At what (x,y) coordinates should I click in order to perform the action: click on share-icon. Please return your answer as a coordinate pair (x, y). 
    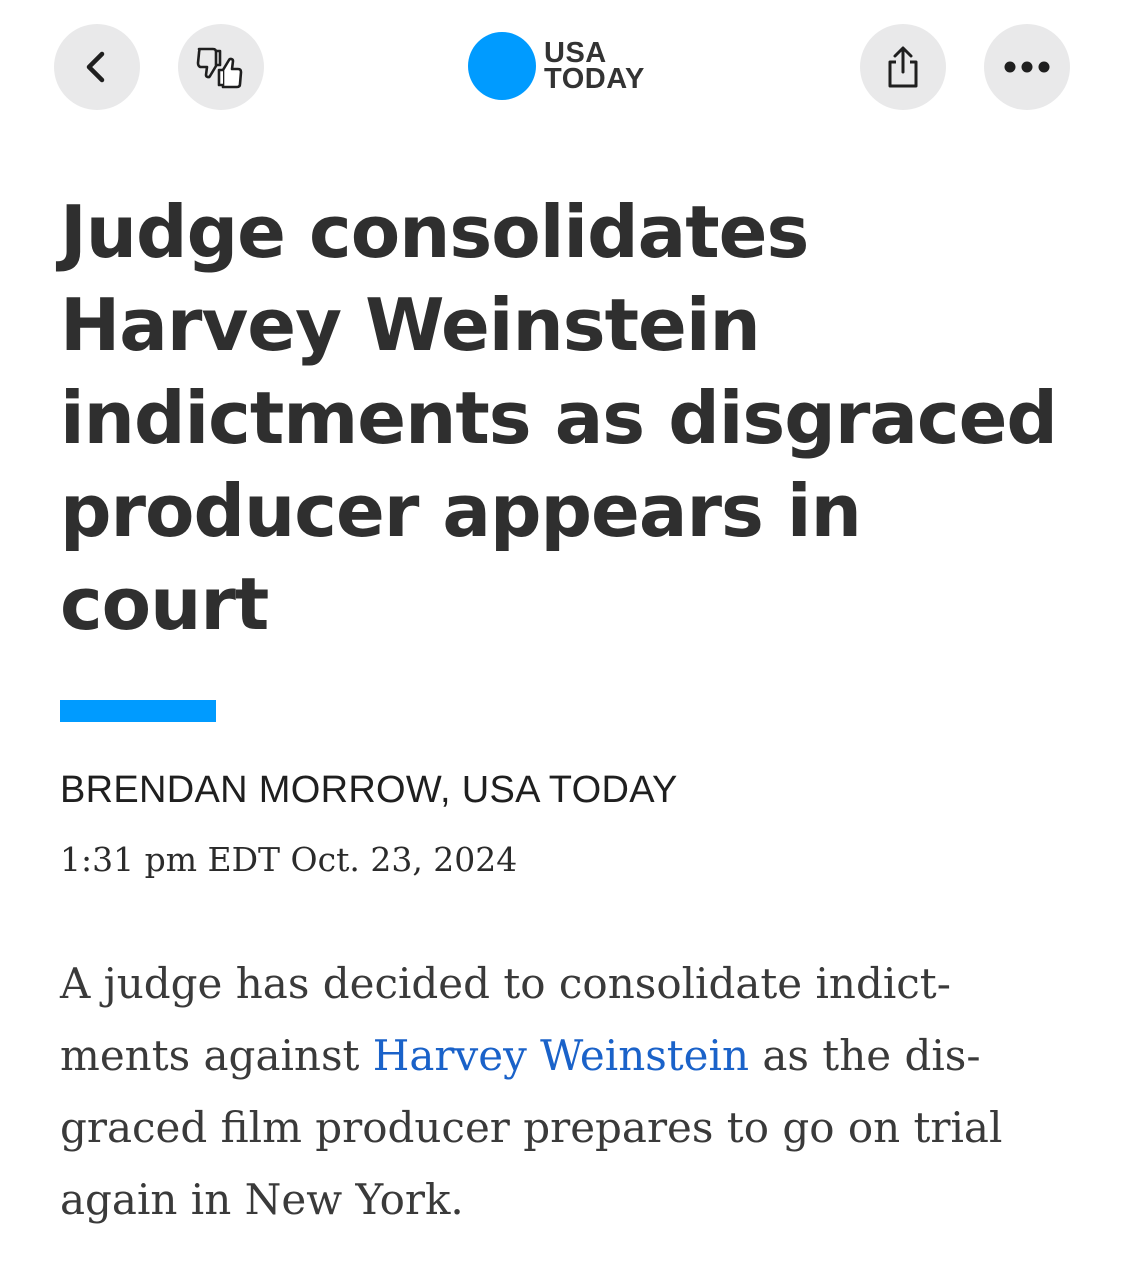
    Looking at the image, I should click on (903, 67).